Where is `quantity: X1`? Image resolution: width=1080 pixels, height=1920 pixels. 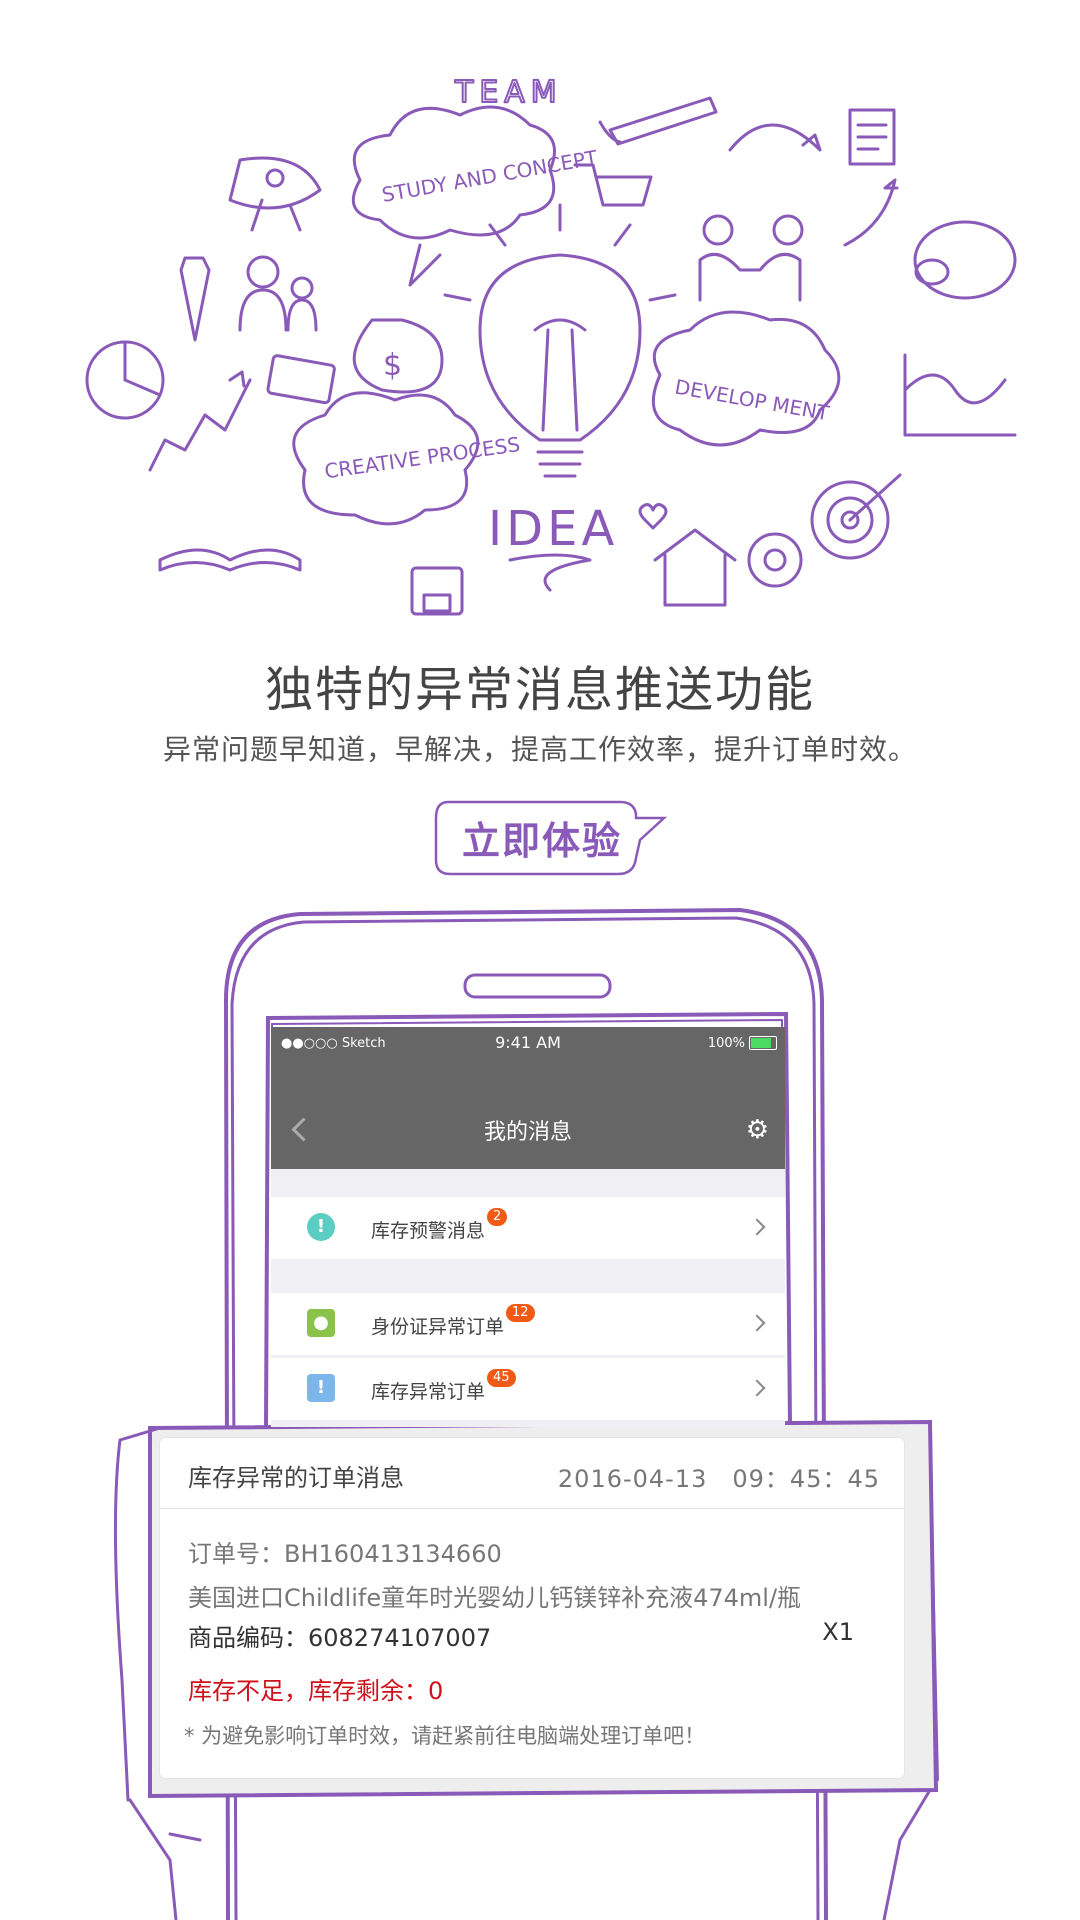
quantity: X1 is located at coordinates (838, 1632).